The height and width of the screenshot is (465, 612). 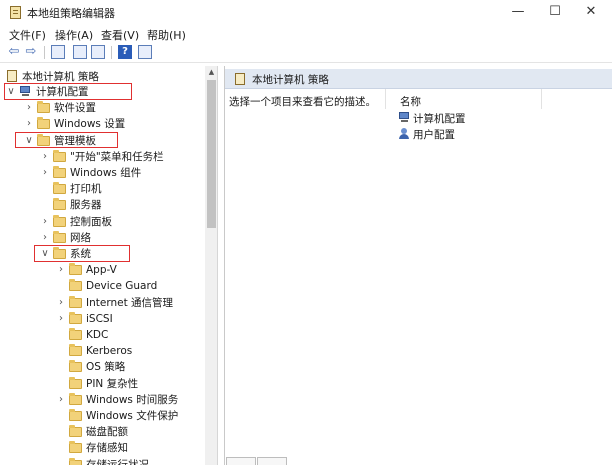 What do you see at coordinates (102, 286) in the screenshot?
I see `tree-item: Device Guard` at bounding box center [102, 286].